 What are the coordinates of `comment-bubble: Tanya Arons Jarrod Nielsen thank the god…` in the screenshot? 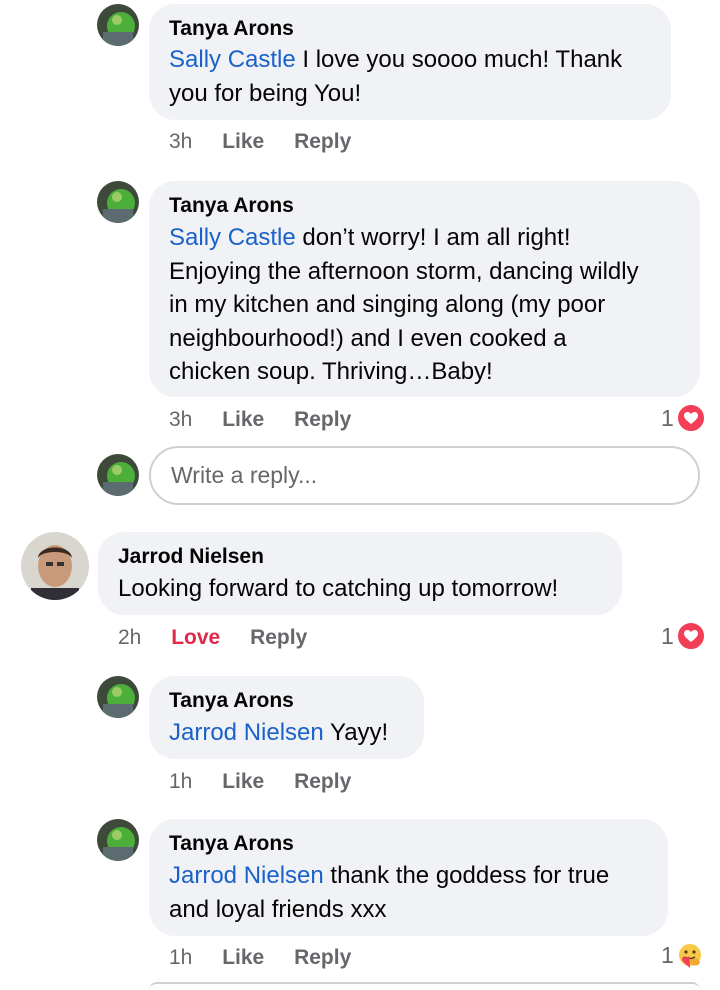 It's located at (408, 877).